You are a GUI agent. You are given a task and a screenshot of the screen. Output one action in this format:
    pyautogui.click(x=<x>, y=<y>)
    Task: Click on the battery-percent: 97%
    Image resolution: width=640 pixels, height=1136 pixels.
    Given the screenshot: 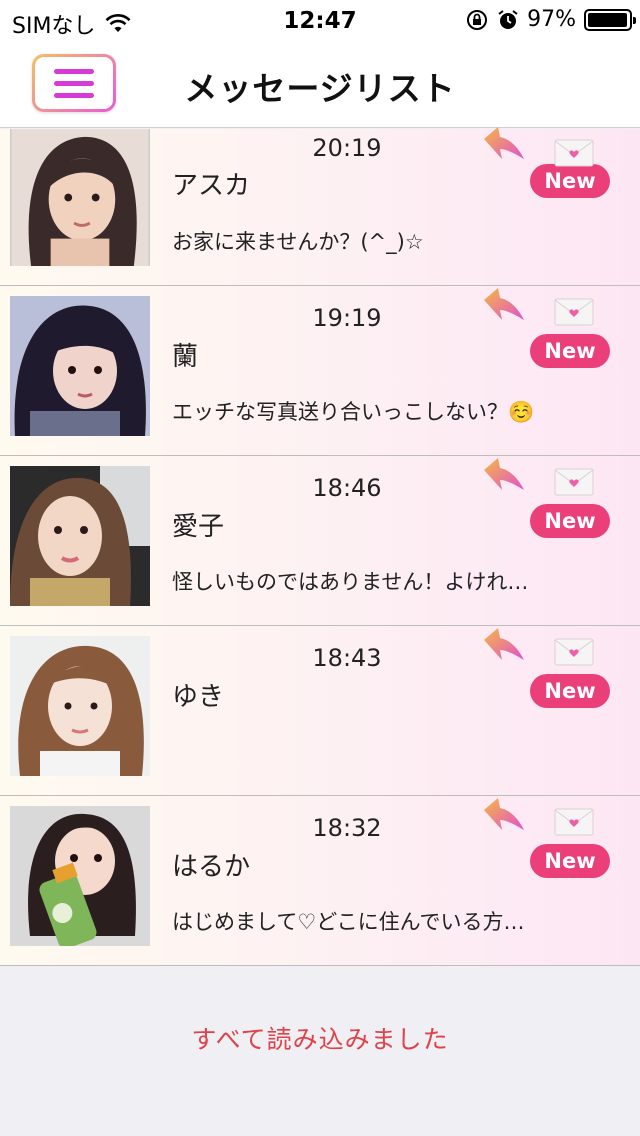 What is the action you would take?
    pyautogui.click(x=551, y=19)
    